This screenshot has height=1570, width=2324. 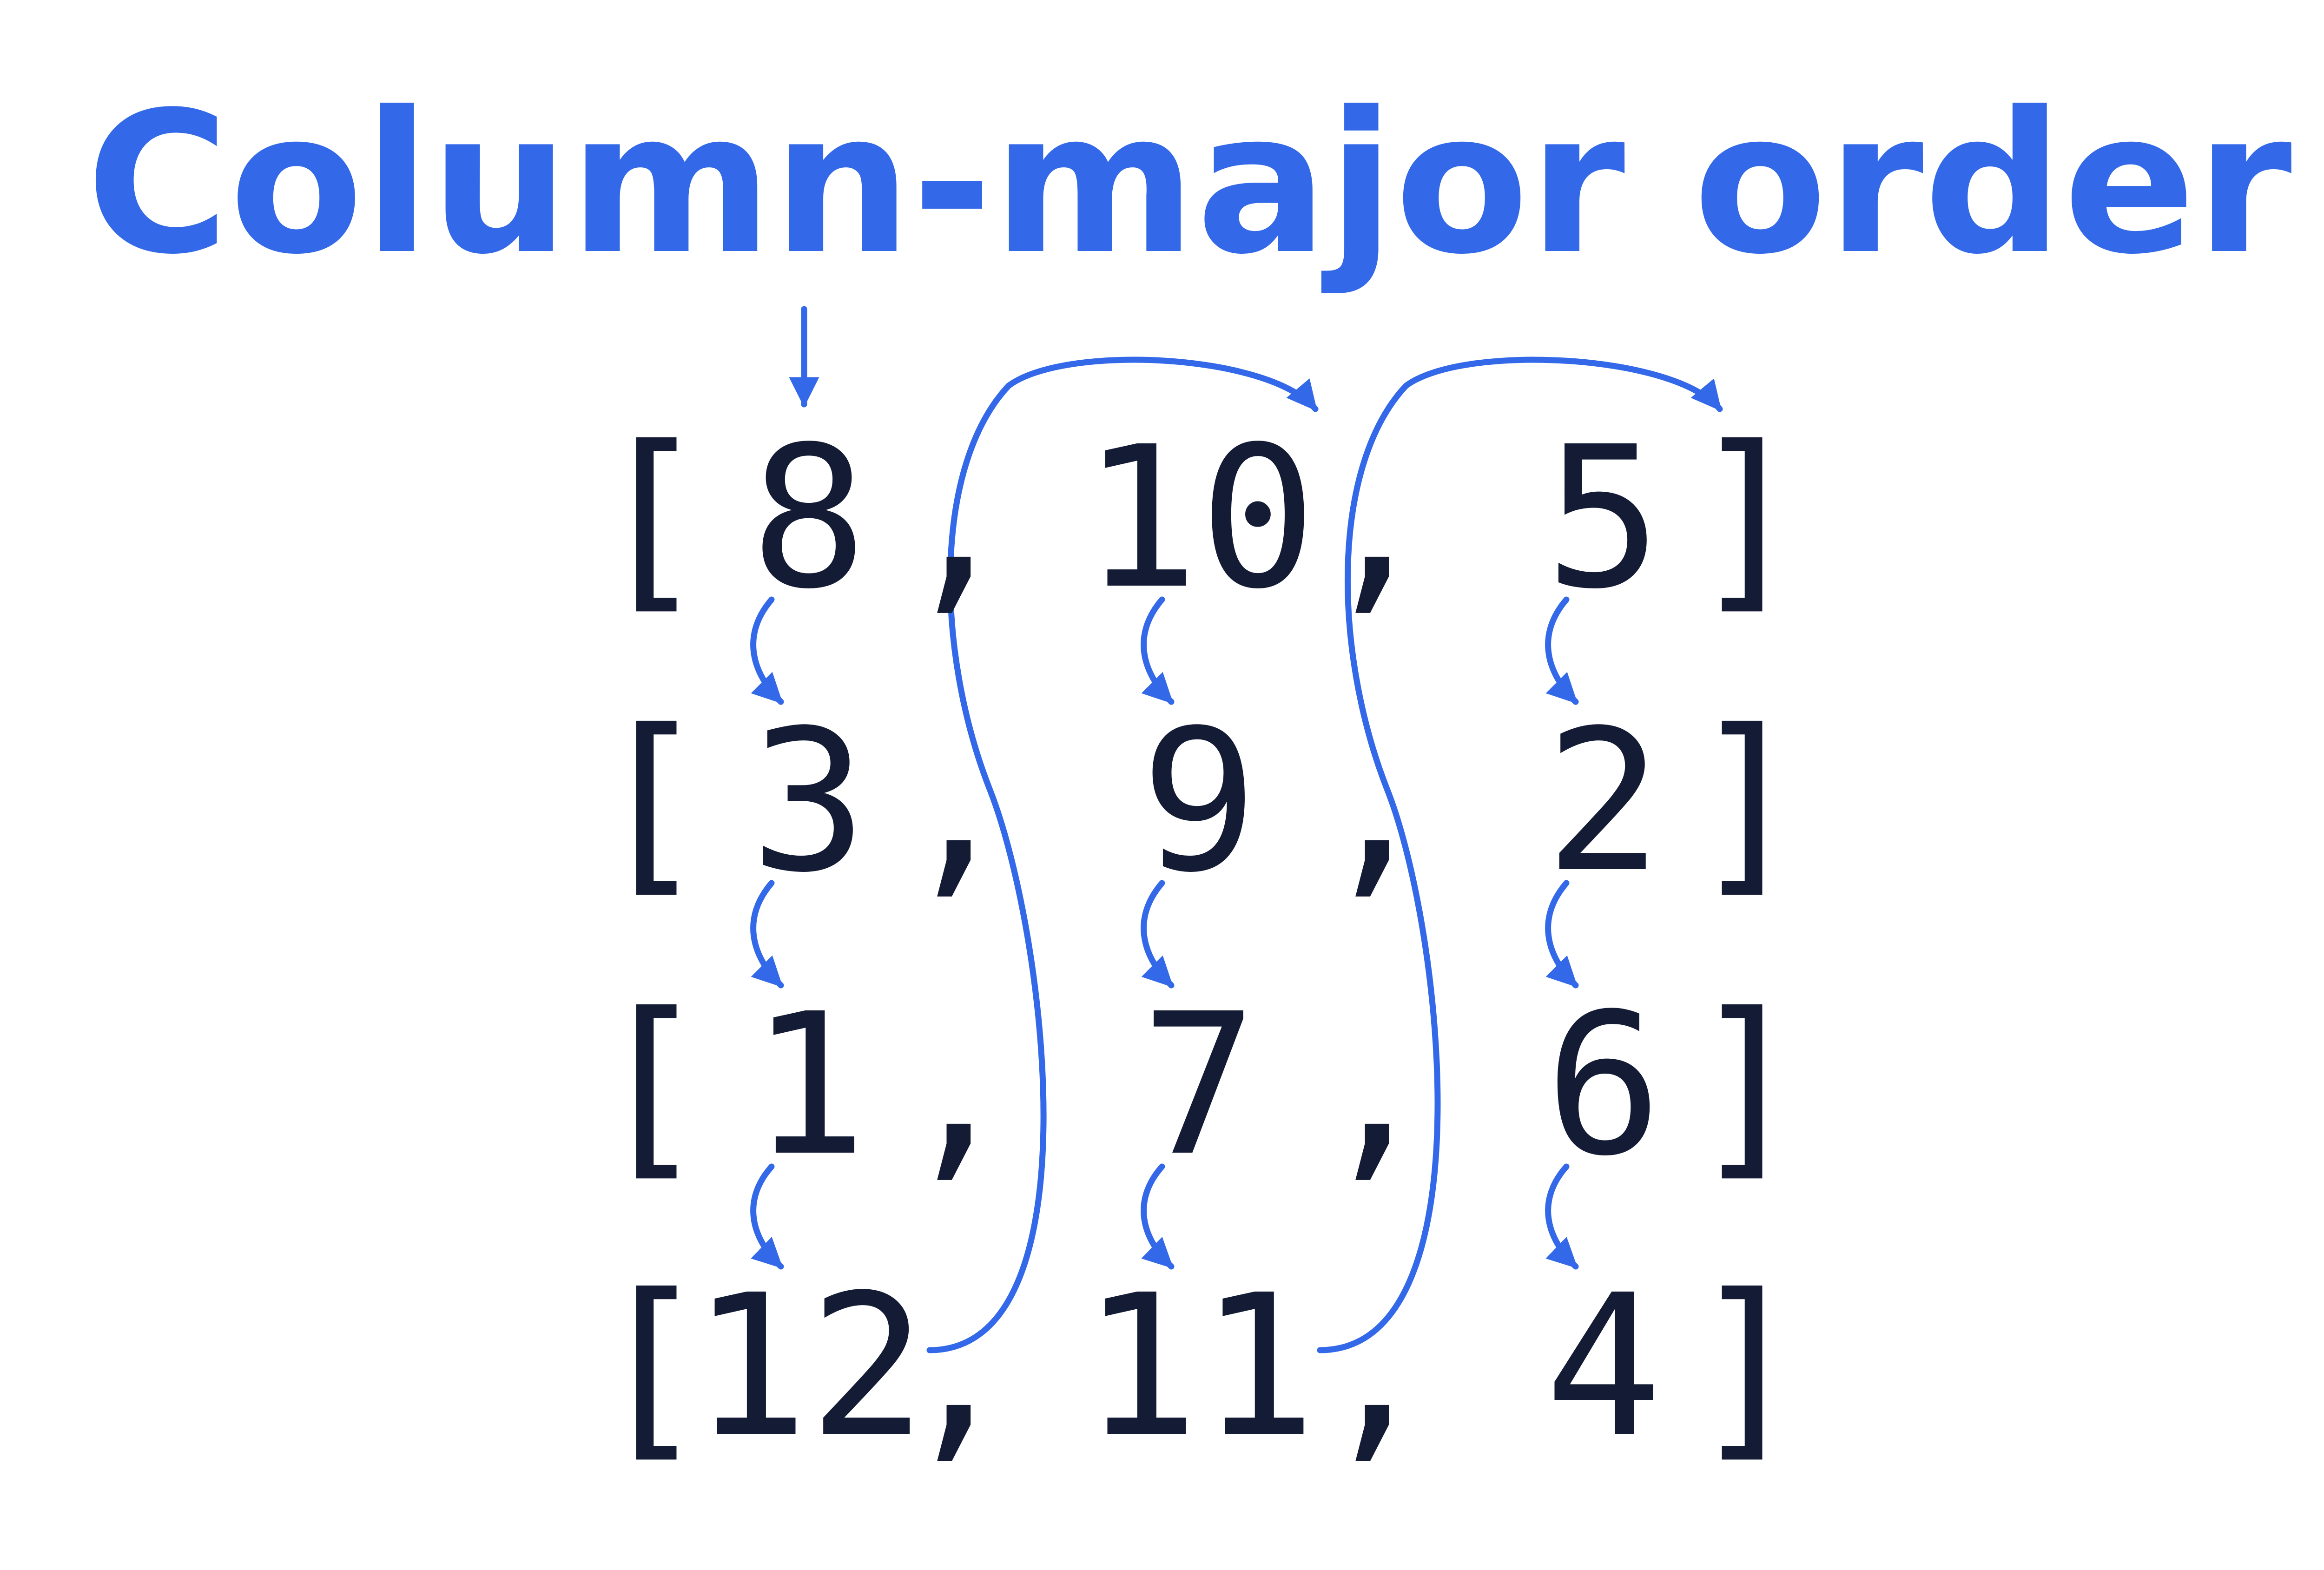 What do you see at coordinates (1199, 1085) in the screenshot?
I see `matrix-cell: 7` at bounding box center [1199, 1085].